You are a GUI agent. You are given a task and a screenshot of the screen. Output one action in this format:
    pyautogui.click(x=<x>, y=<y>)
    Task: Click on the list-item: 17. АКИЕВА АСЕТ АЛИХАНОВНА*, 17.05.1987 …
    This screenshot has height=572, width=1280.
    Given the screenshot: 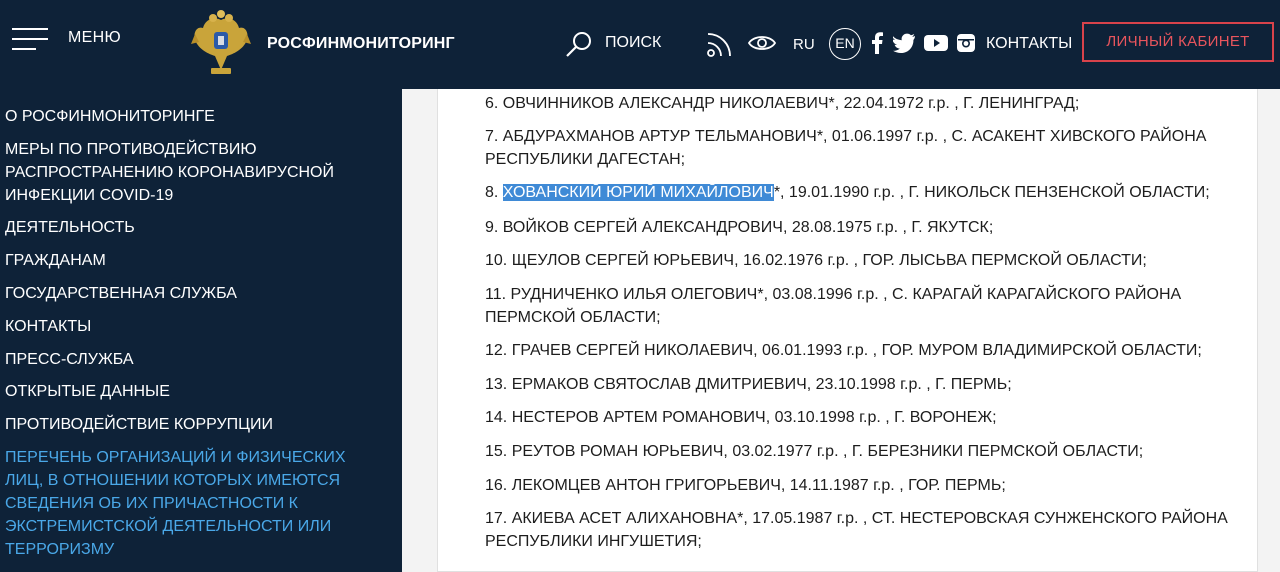 What is the action you would take?
    pyautogui.click(x=865, y=530)
    